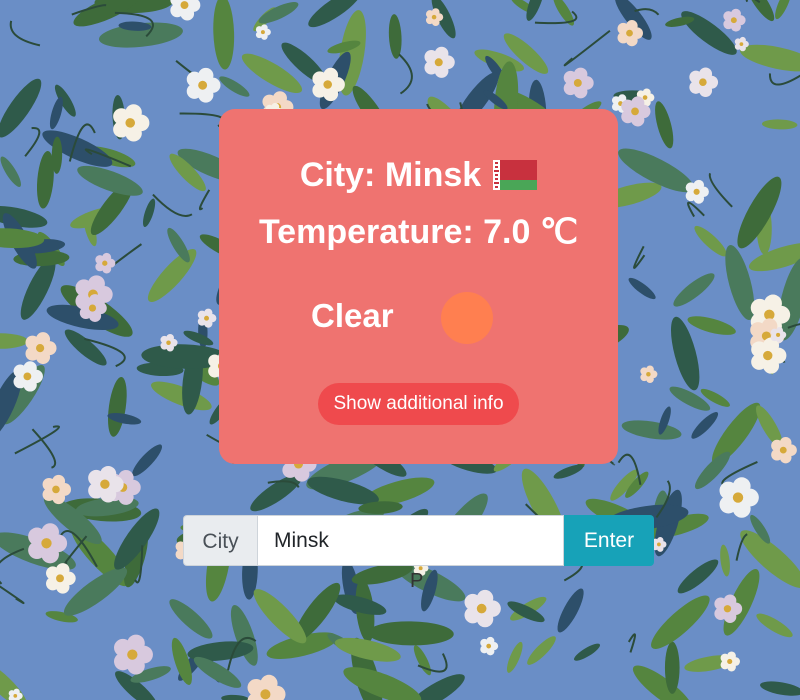 Image resolution: width=800 pixels, height=700 pixels. I want to click on city-input, so click(410, 540).